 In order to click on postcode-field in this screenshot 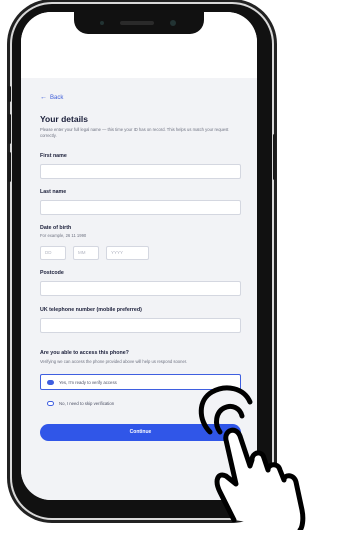, I will do `click(140, 288)`.